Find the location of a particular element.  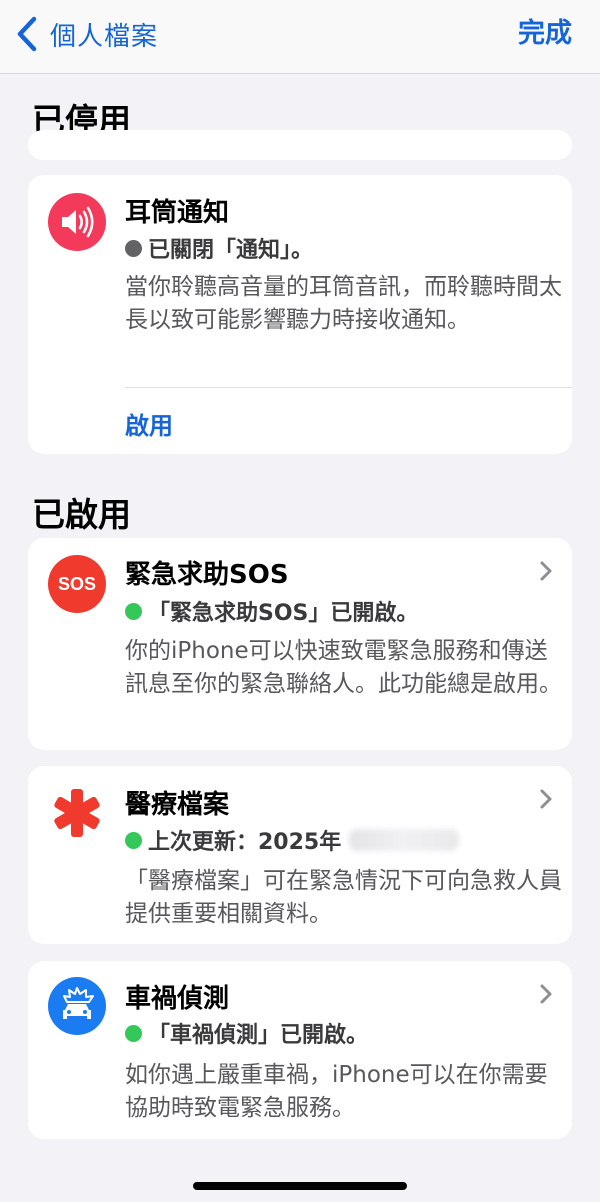

chevron-left-icon is located at coordinates (27, 34).